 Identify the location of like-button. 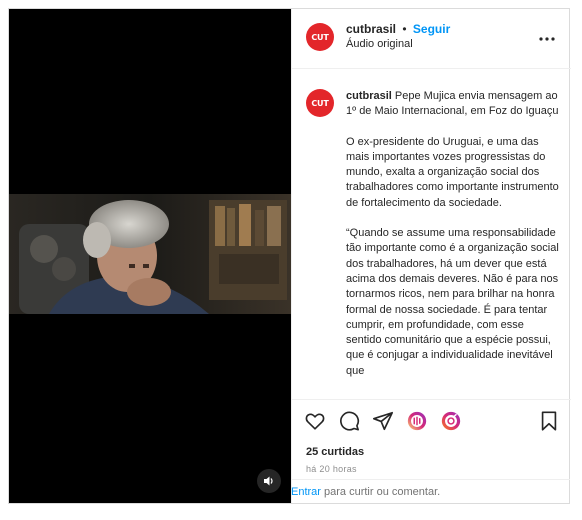
(315, 421).